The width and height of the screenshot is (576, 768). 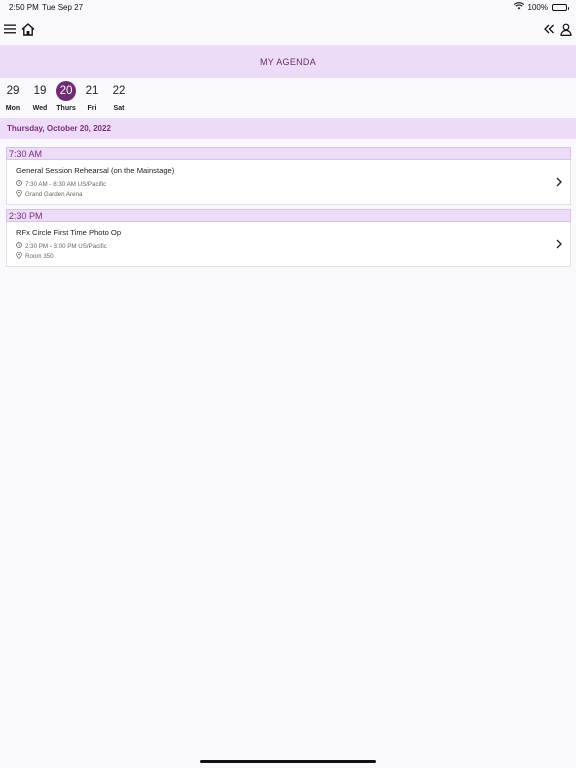 I want to click on day-label: Wed, so click(x=40, y=108).